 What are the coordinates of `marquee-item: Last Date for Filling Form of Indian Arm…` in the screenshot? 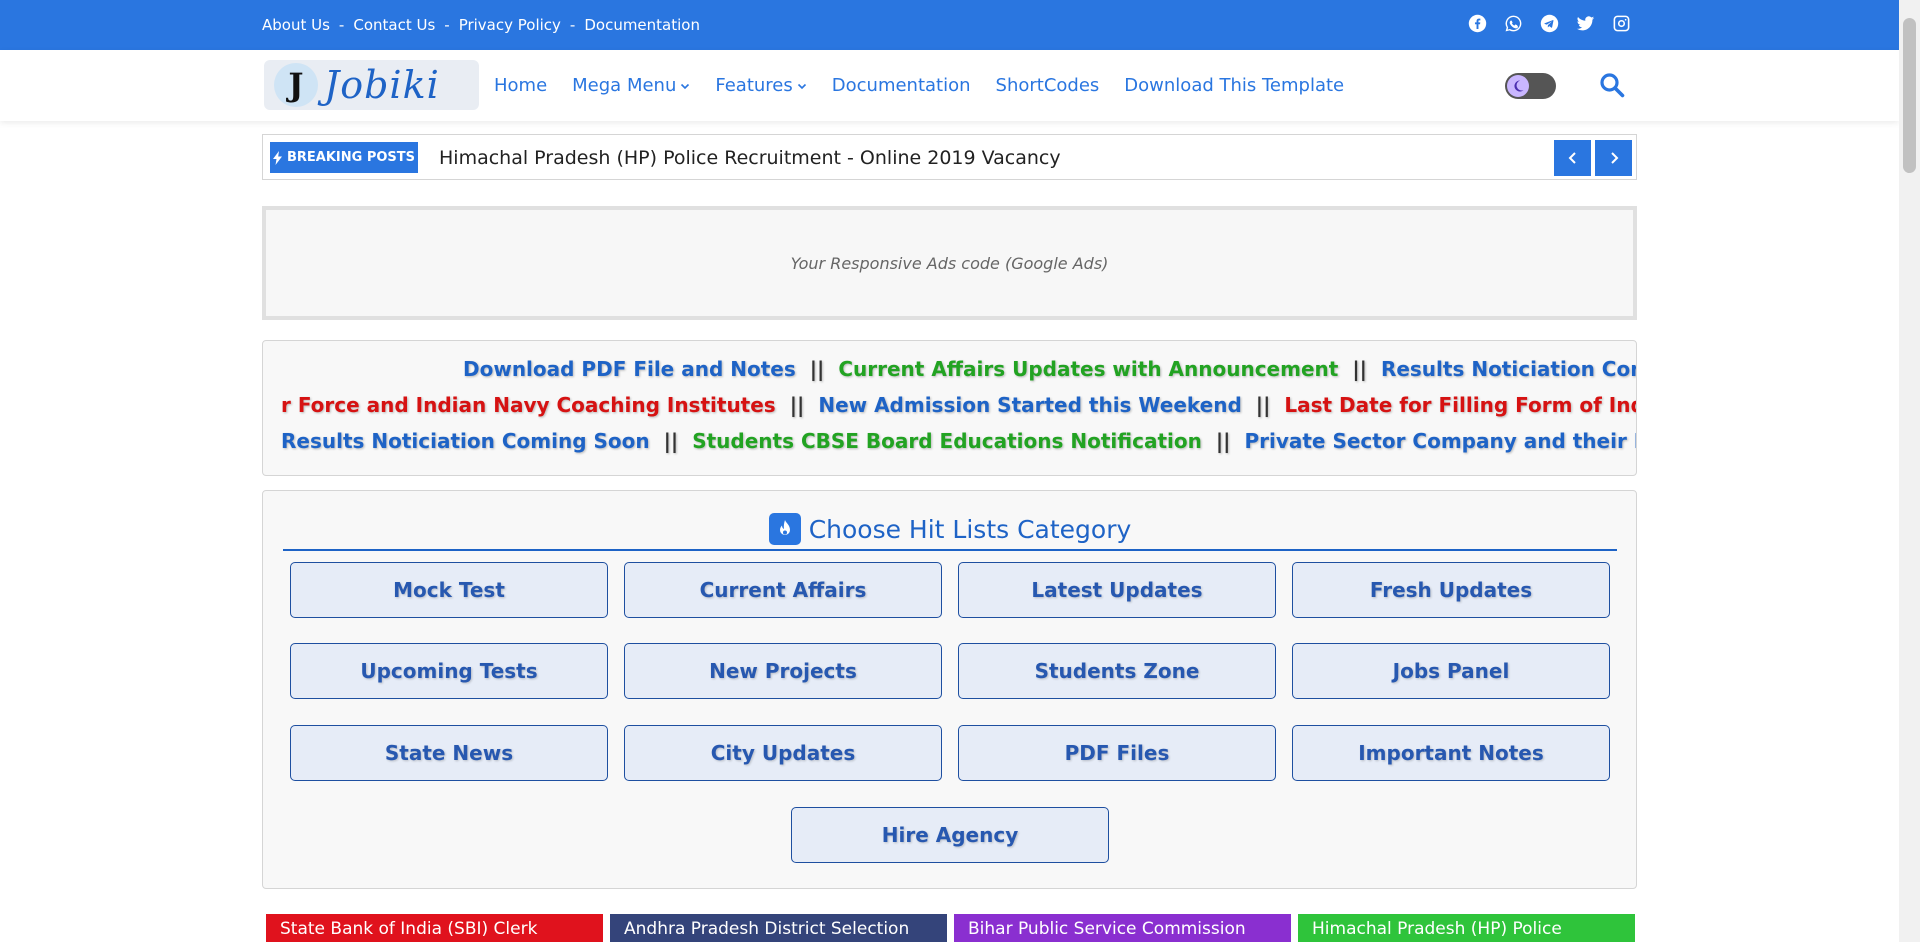 It's located at (1460, 405).